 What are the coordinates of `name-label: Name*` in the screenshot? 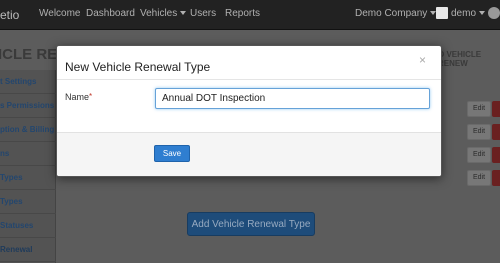 It's located at (78, 97).